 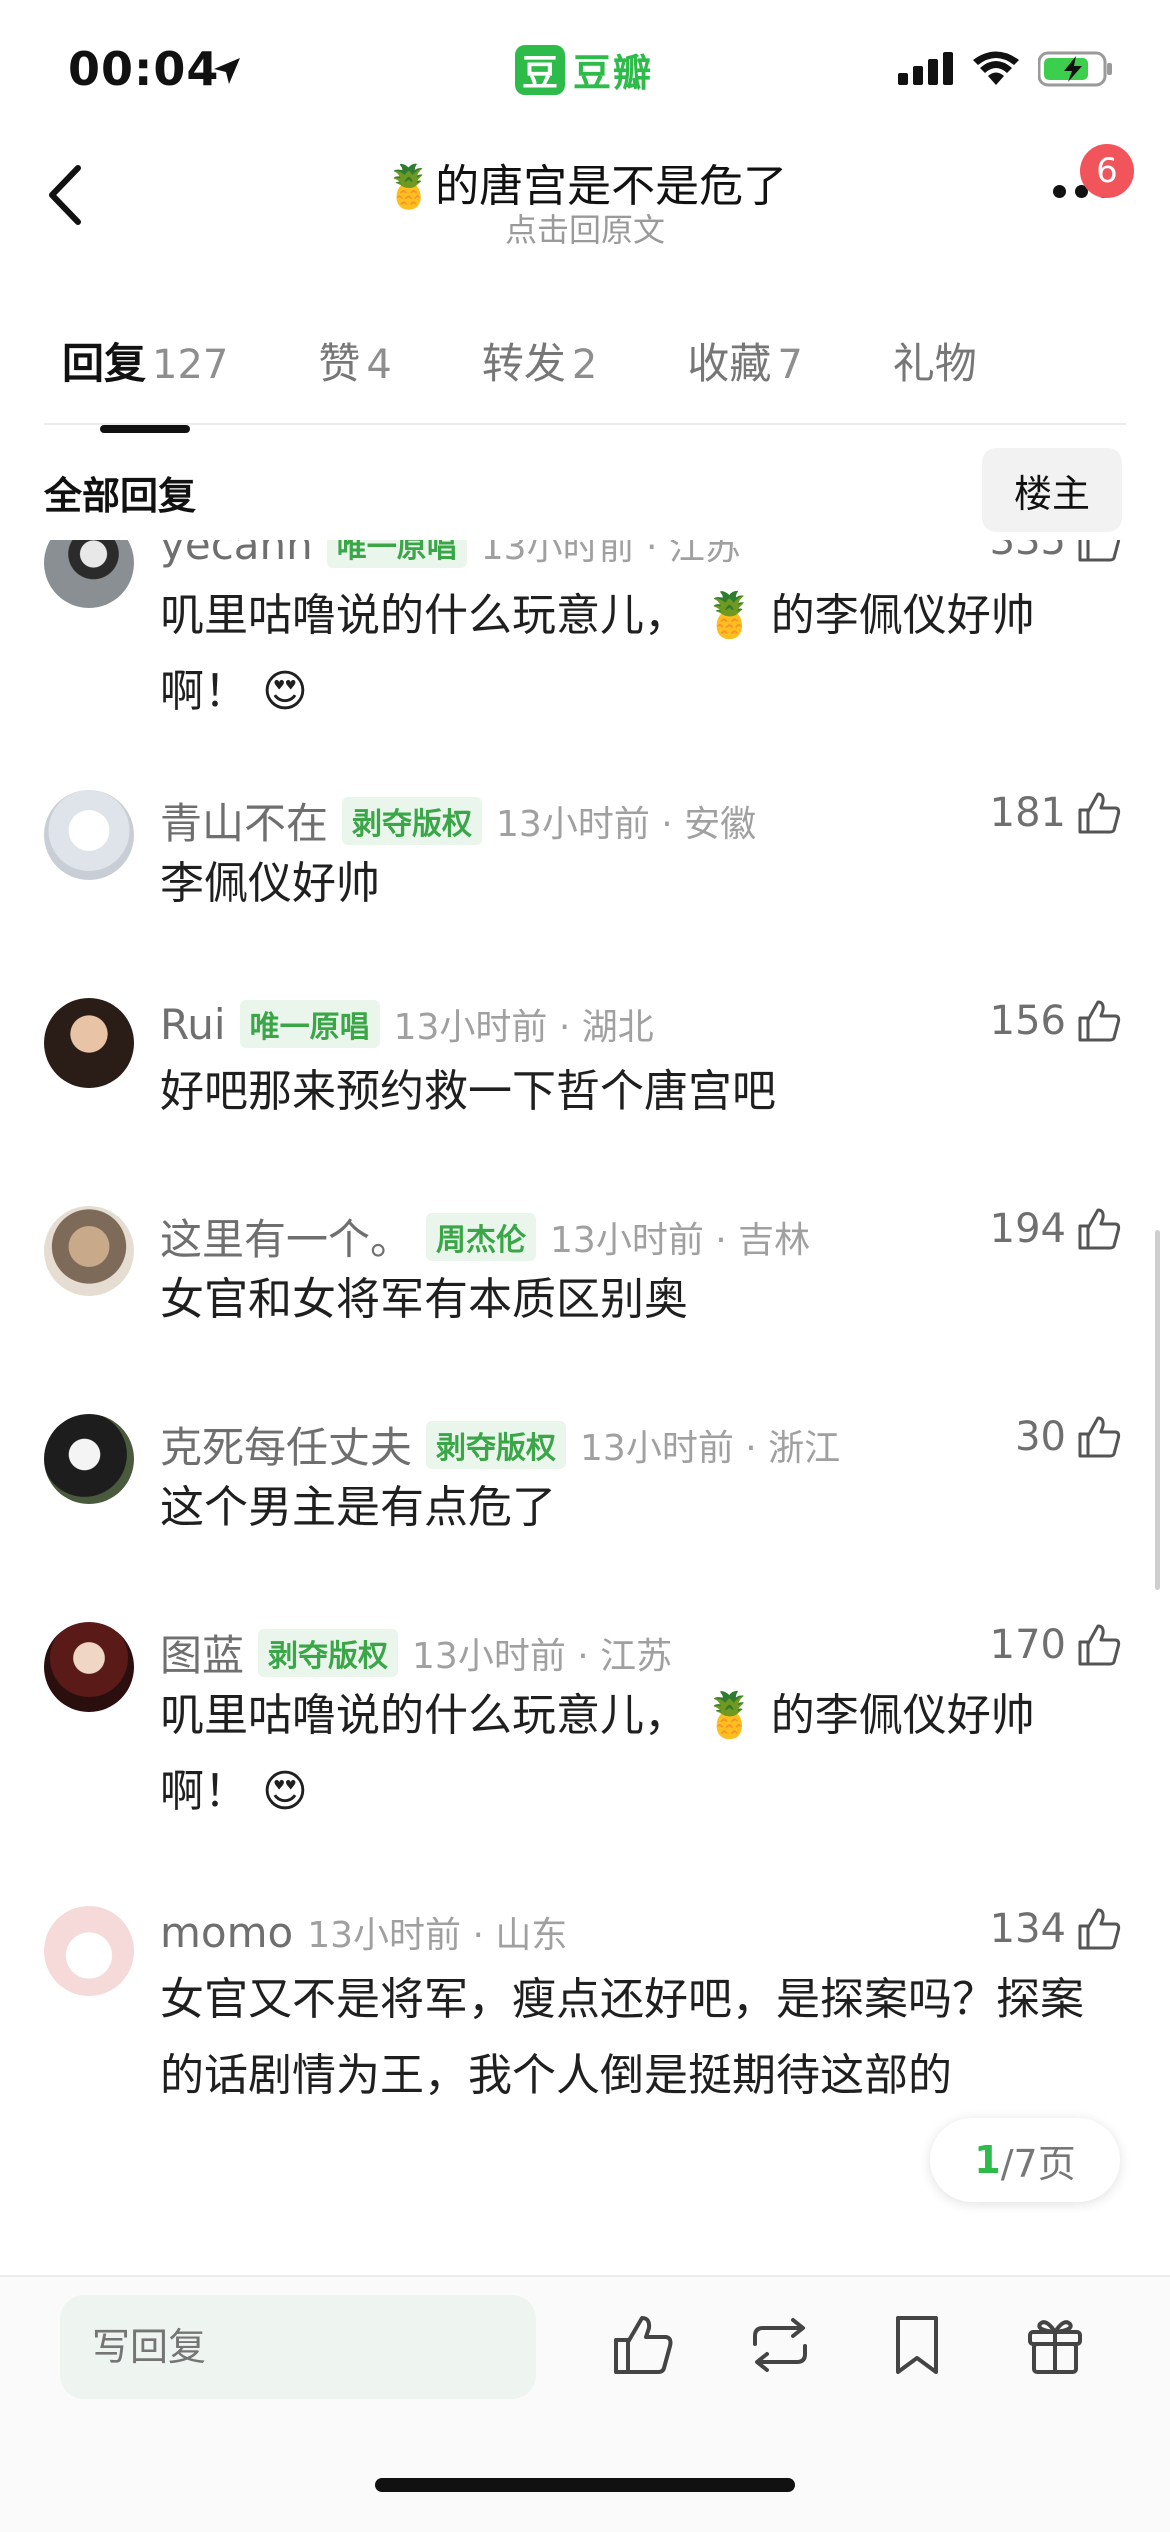 I want to click on comment-meta: 青山不在 剥夺版权 13小时前 · 安徽, so click(x=458, y=820).